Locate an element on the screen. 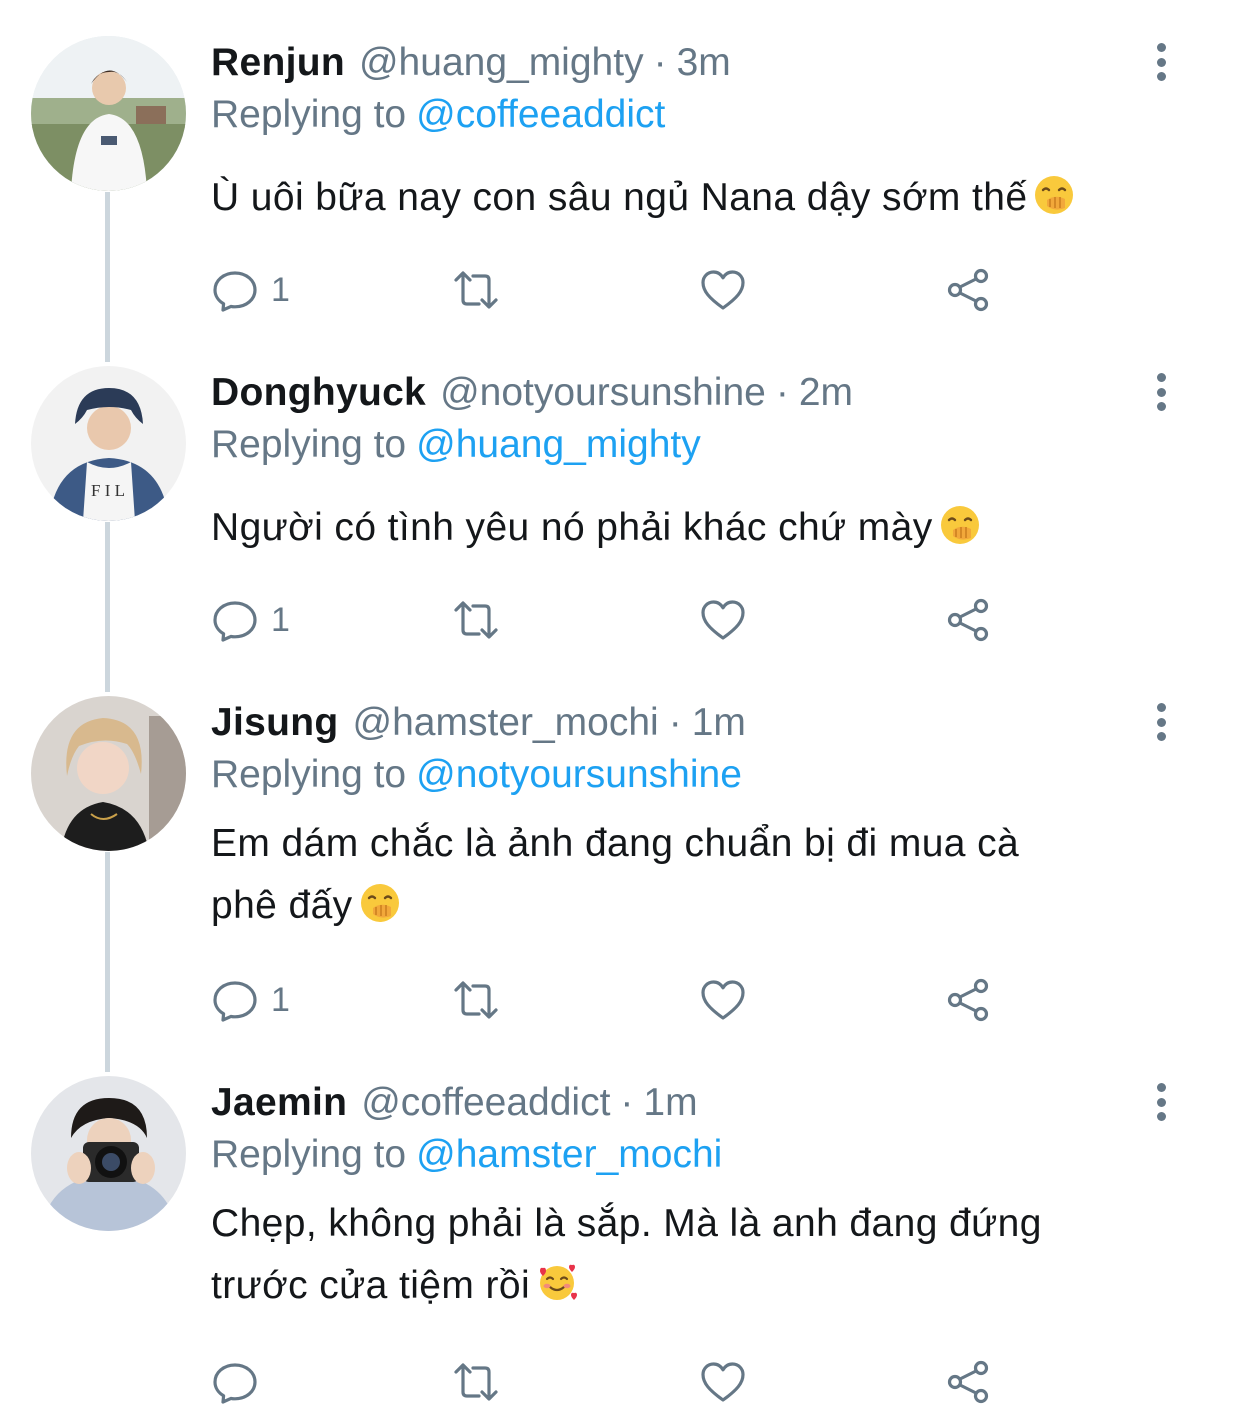 The width and height of the screenshot is (1242, 1421). smiling-face-with-hearts-icon is located at coordinates (559, 1282).